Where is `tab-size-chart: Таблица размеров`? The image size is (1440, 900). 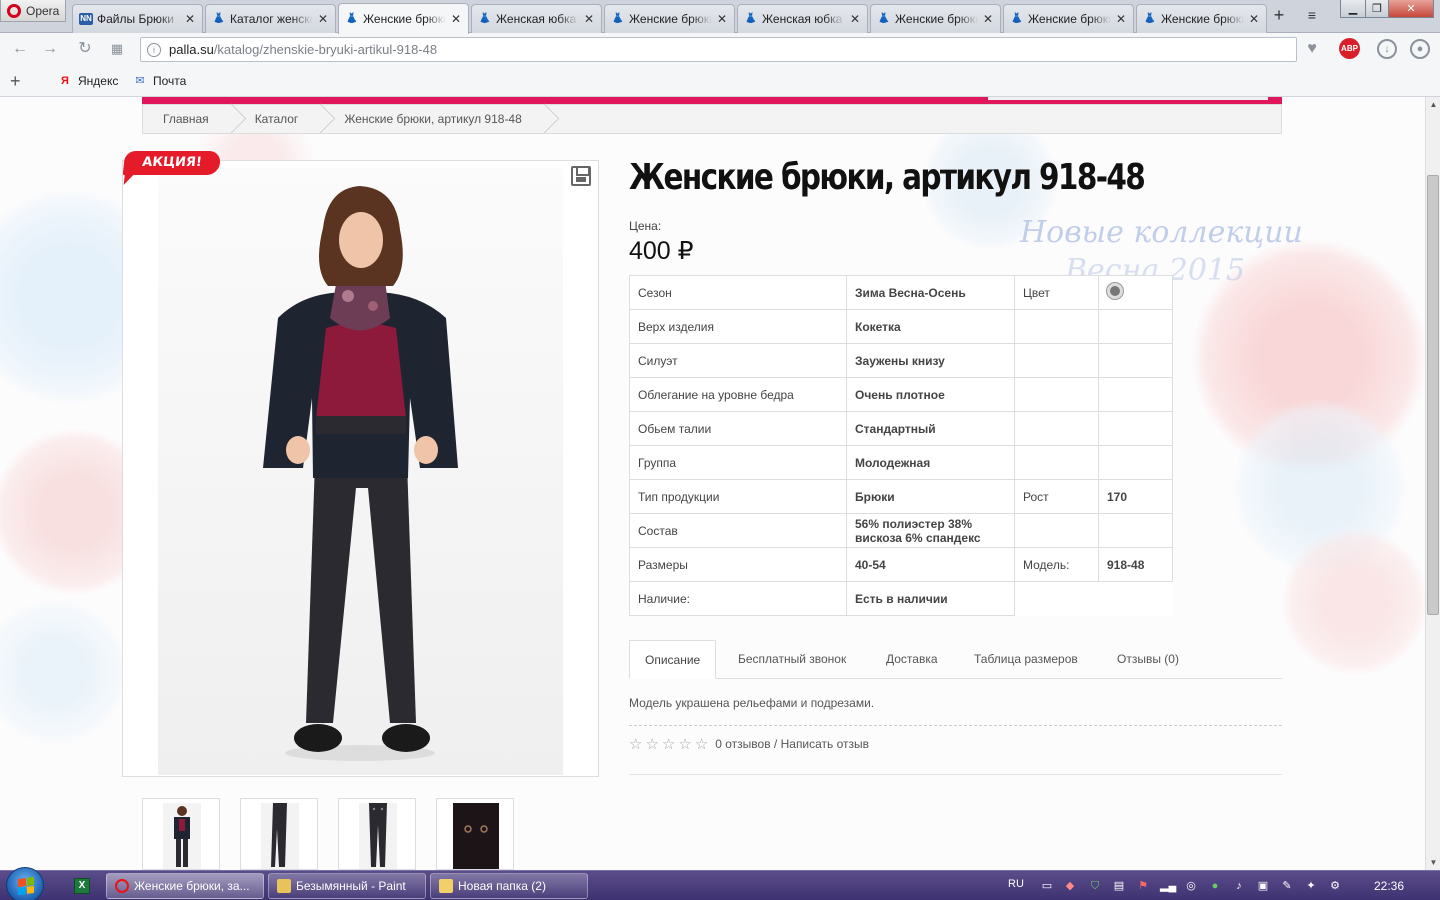
tab-size-chart: Таблица размеров is located at coordinates (1026, 659).